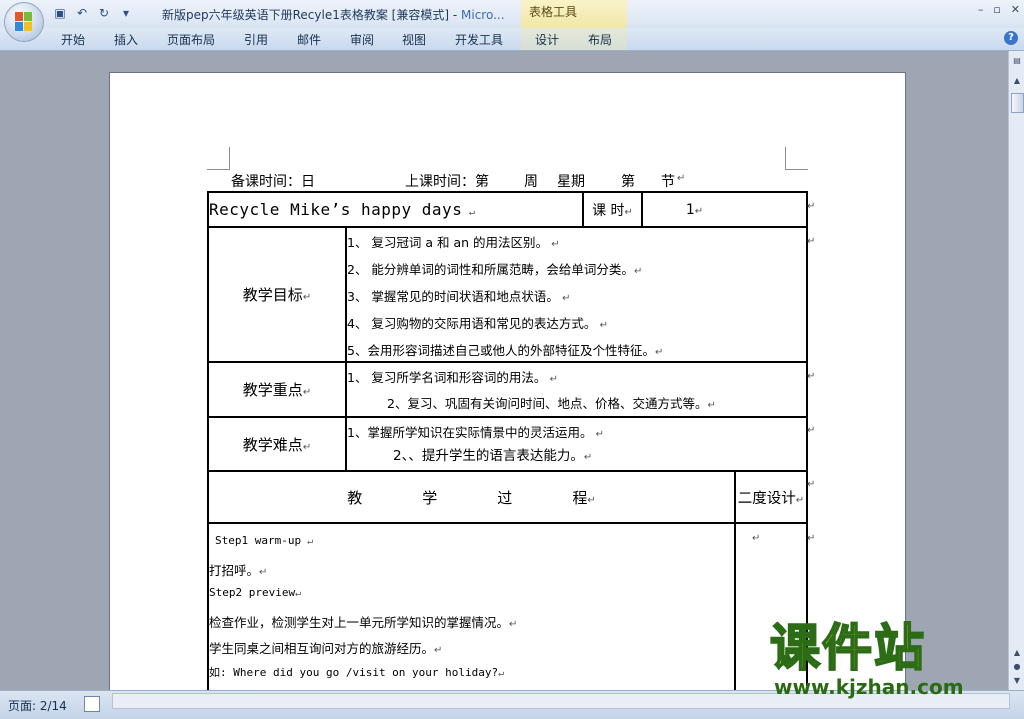 The image size is (1024, 719). What do you see at coordinates (531, 182) in the screenshot?
I see `week-label: 周` at bounding box center [531, 182].